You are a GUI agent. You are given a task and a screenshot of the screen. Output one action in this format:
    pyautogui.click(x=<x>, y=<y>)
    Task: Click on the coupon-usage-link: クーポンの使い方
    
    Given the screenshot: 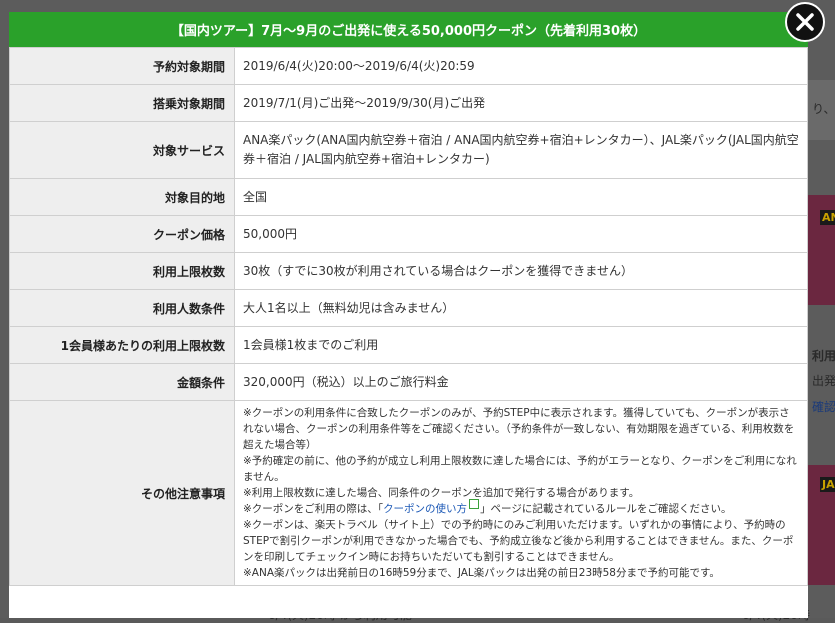 What is the action you would take?
    pyautogui.click(x=425, y=509)
    